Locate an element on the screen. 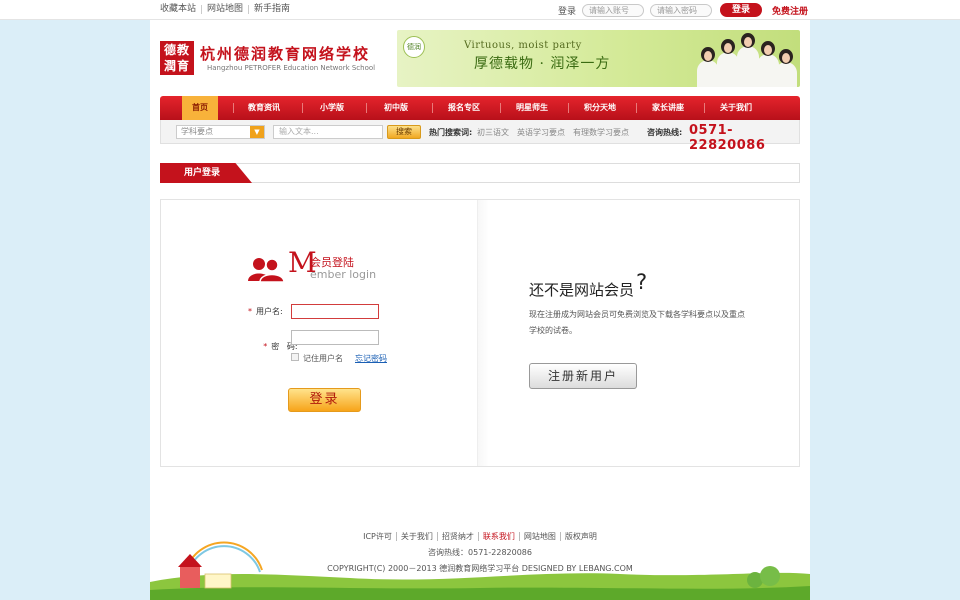 The height and width of the screenshot is (600, 960). sitemap-link: 网站地图 is located at coordinates (226, 9).